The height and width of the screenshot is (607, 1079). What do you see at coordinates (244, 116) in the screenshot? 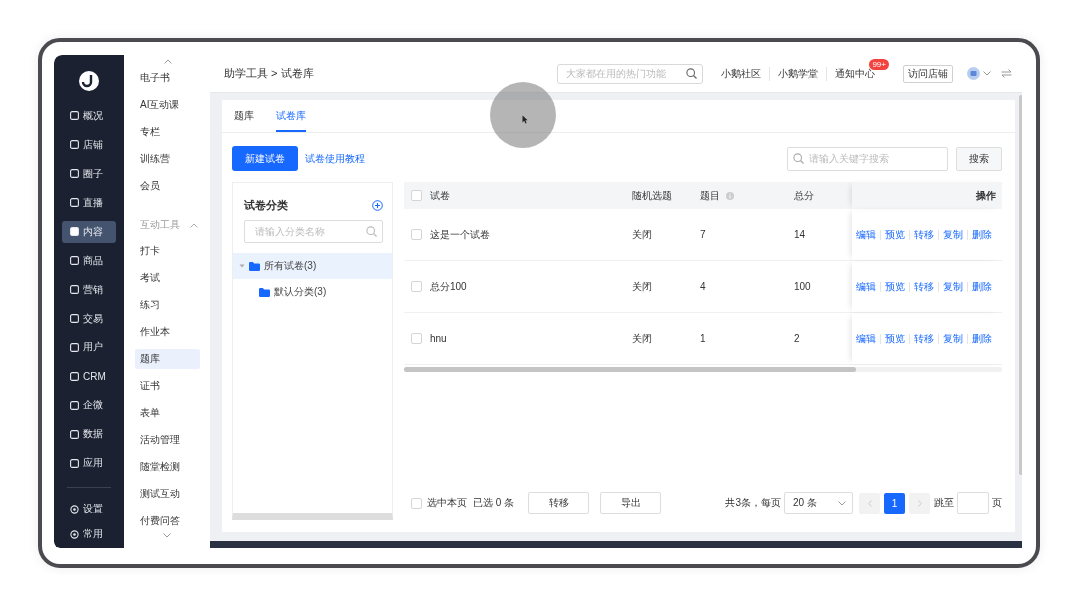
I see `tab: 题库` at bounding box center [244, 116].